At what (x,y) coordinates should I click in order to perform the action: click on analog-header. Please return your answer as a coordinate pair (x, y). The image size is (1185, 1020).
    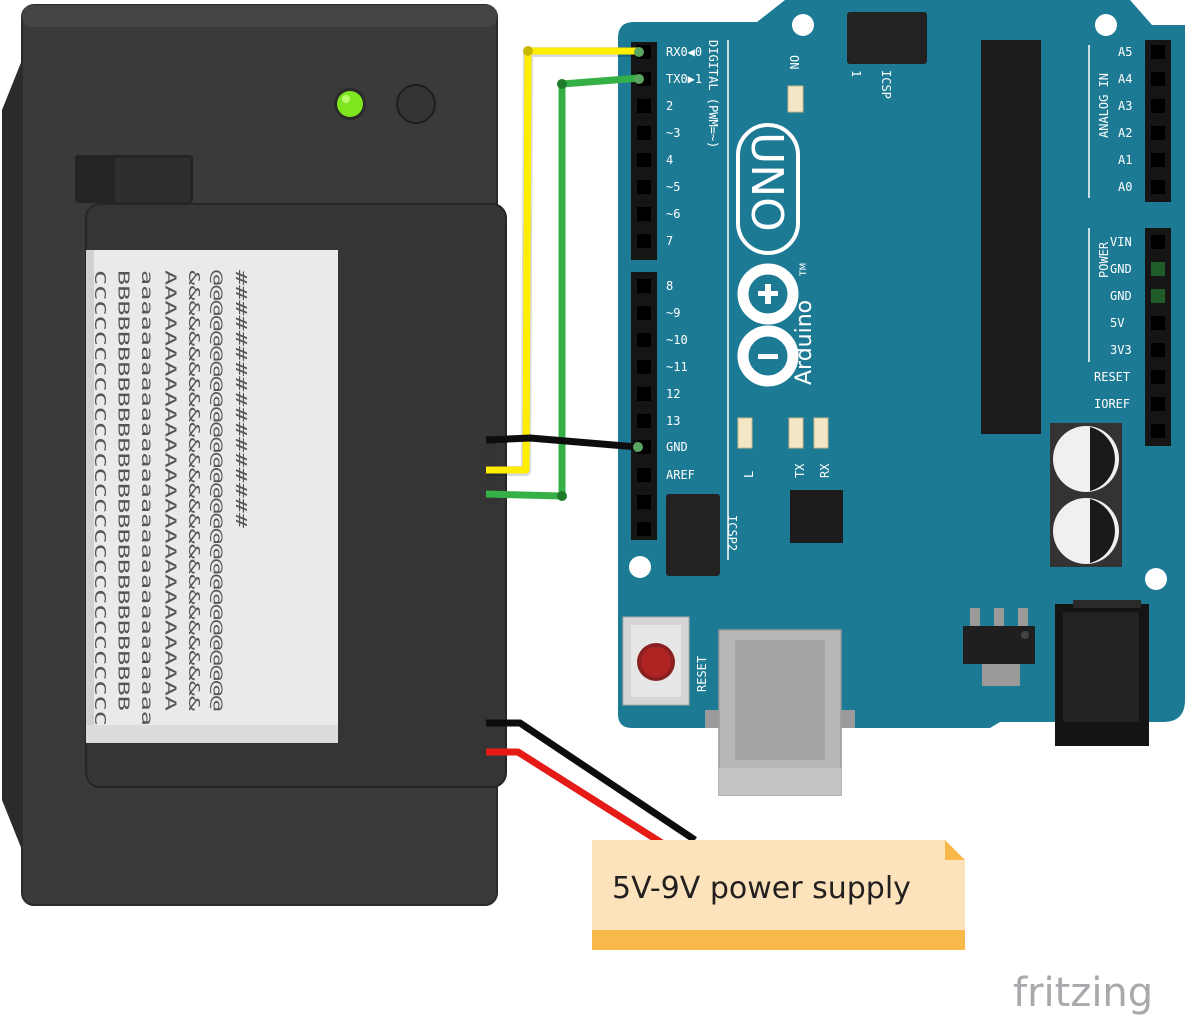
    Looking at the image, I should click on (1158, 121).